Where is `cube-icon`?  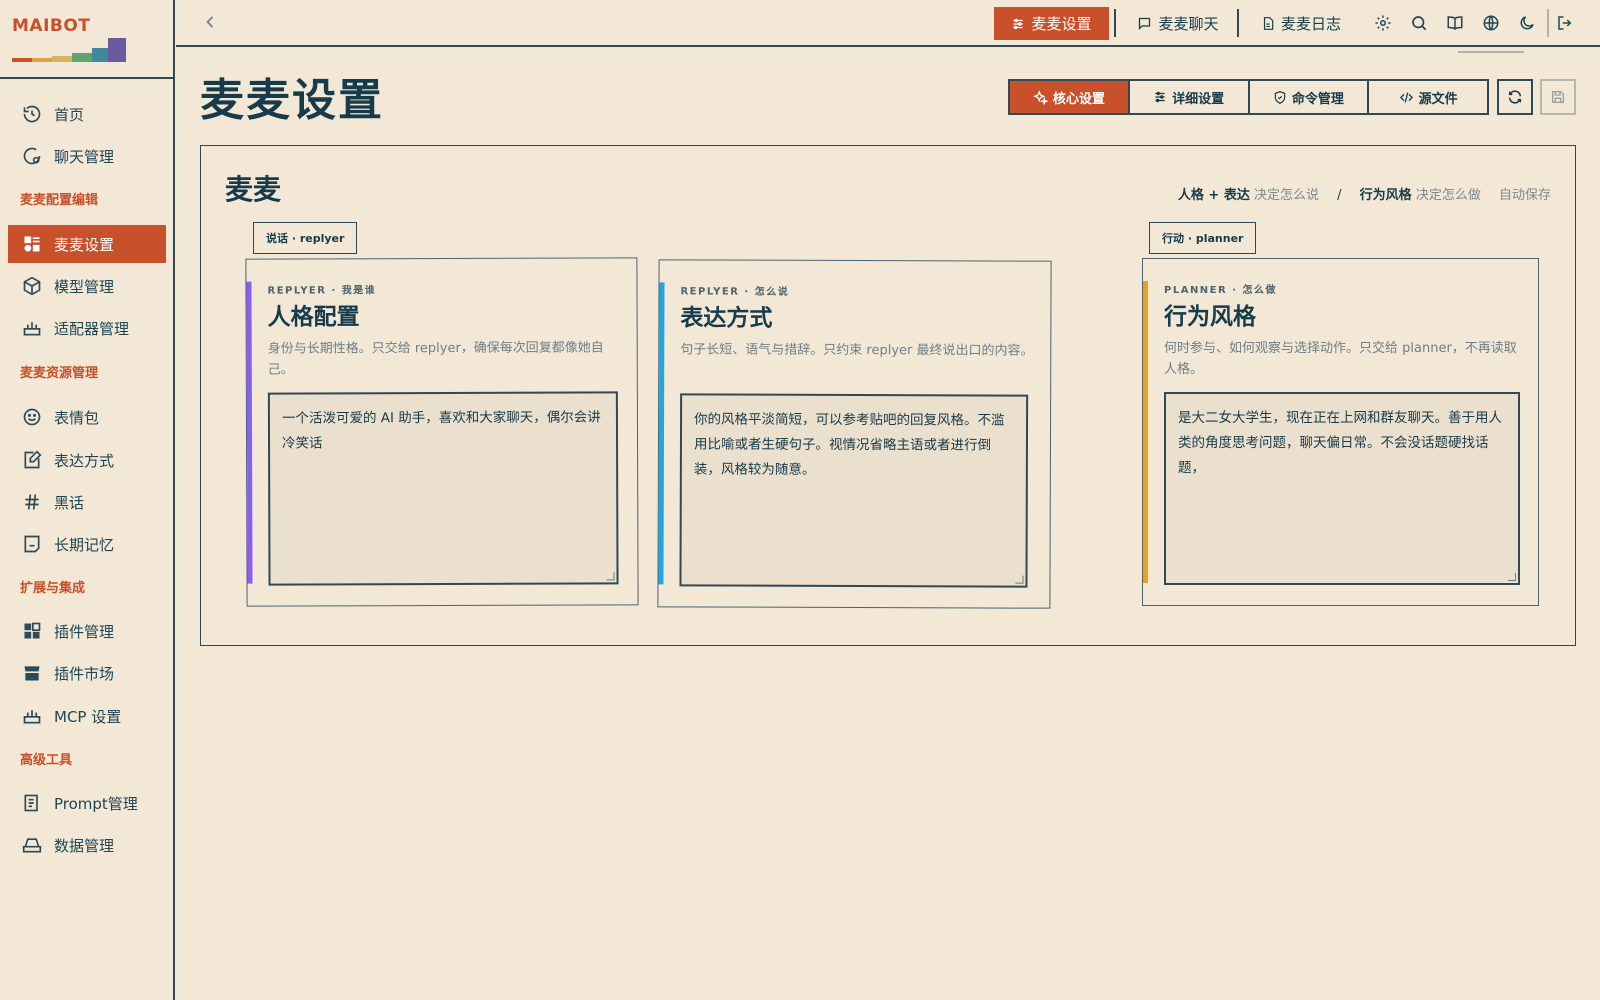
cube-icon is located at coordinates (32, 286).